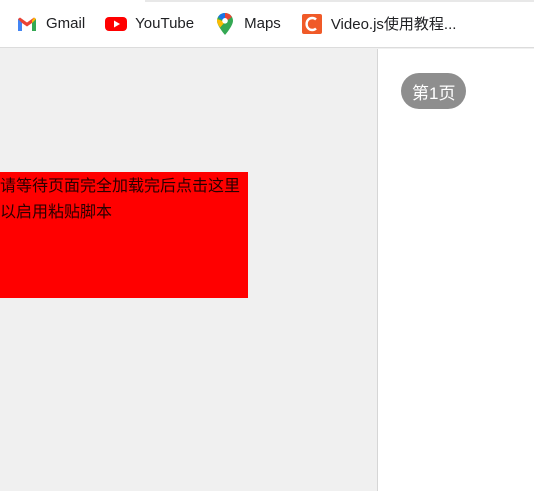 The image size is (534, 491). What do you see at coordinates (27, 24) in the screenshot?
I see `gmail-icon` at bounding box center [27, 24].